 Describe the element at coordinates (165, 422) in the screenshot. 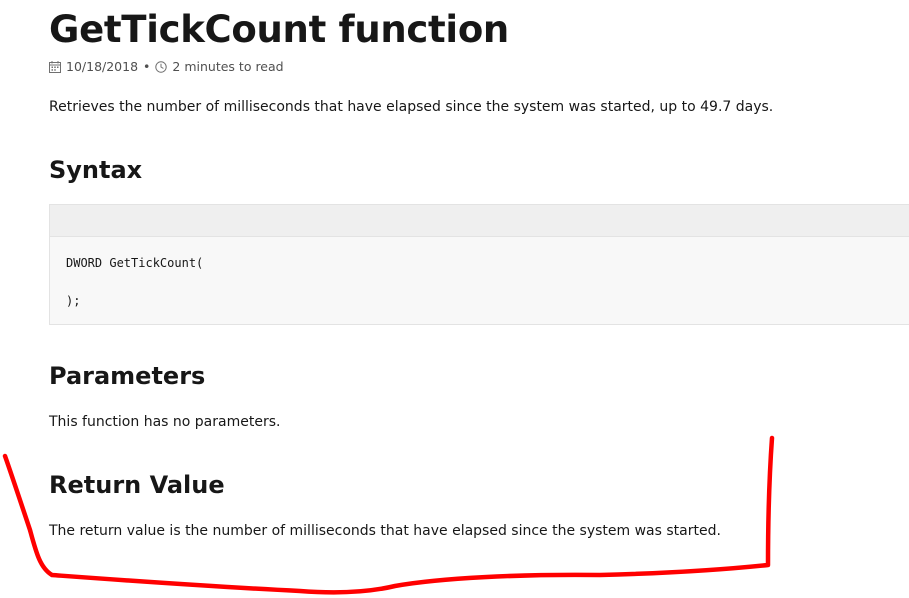

I see `parameters-text: This function has no parameters.` at that location.